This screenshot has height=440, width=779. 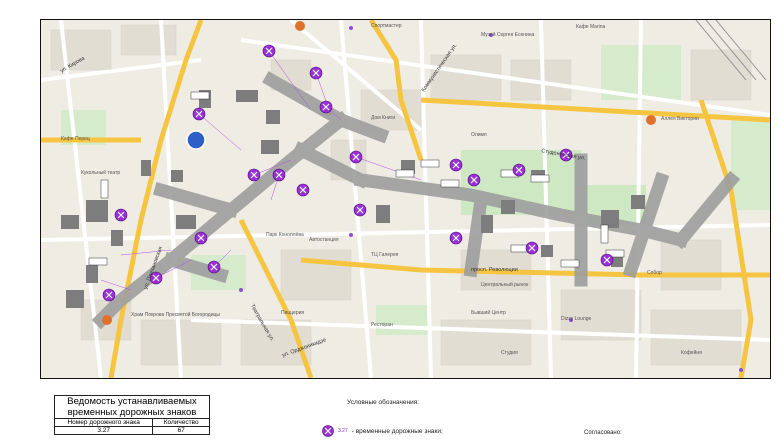 What do you see at coordinates (75, 139) in the screenshot?
I see `poi-label: Кафе Перец` at bounding box center [75, 139].